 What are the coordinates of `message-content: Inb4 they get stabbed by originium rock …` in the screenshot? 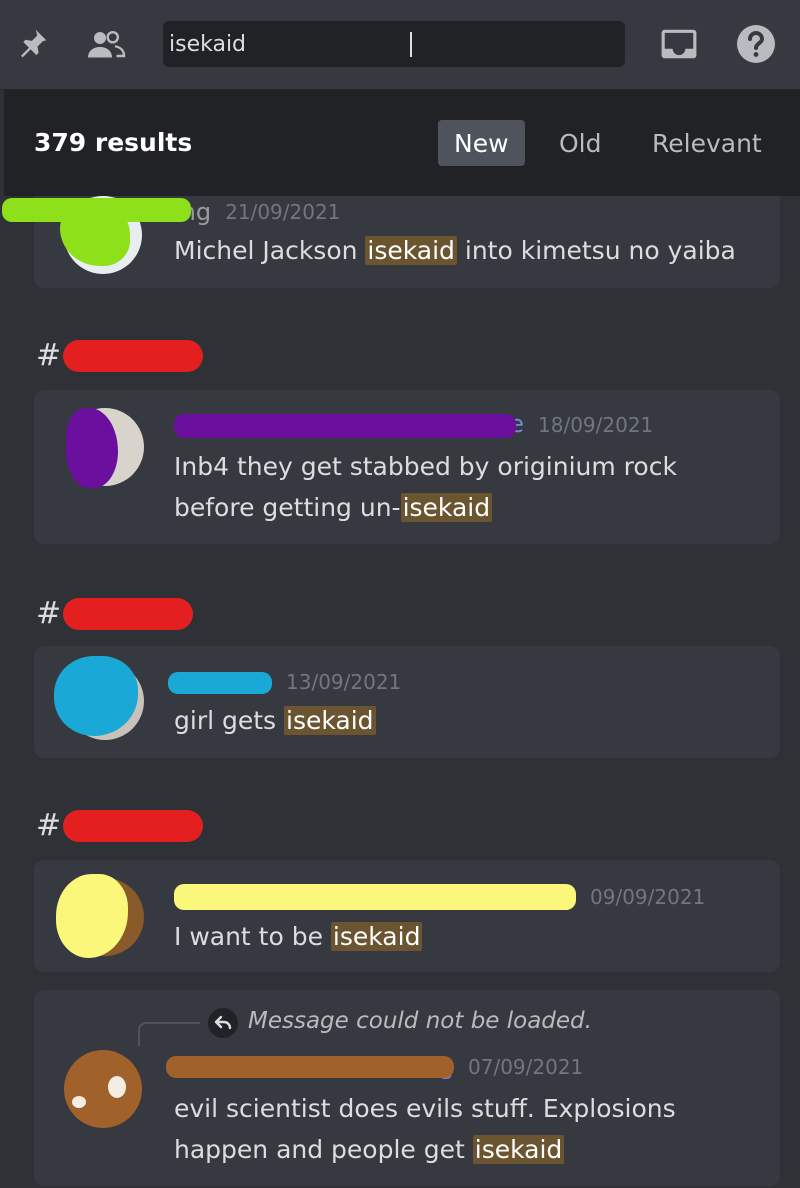 It's located at (425, 487).